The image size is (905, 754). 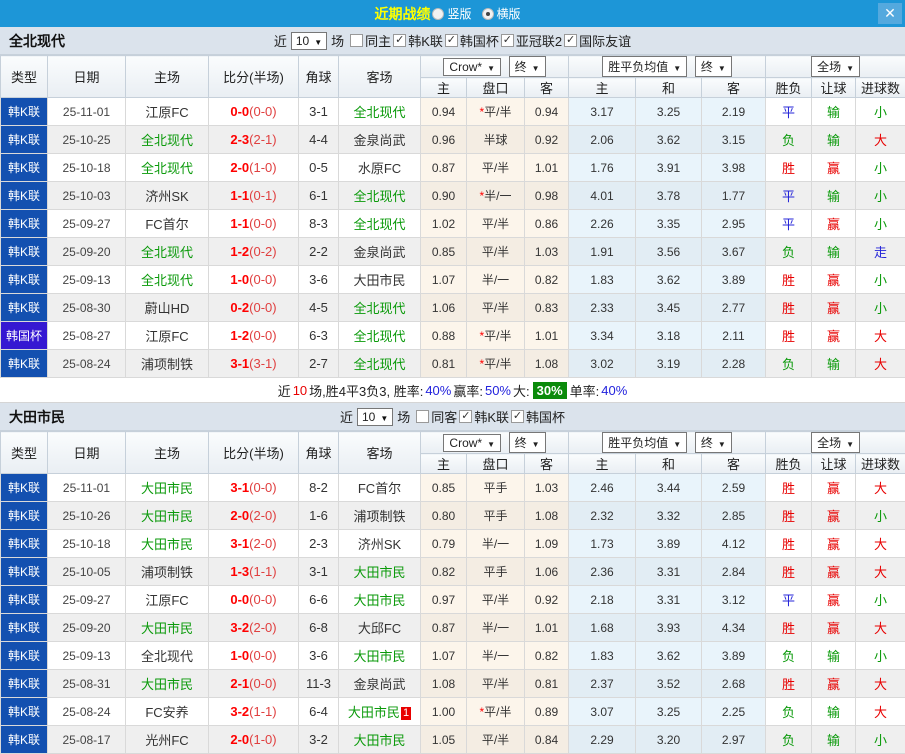 What do you see at coordinates (488, 14) in the screenshot?
I see `radio-selected-icon` at bounding box center [488, 14].